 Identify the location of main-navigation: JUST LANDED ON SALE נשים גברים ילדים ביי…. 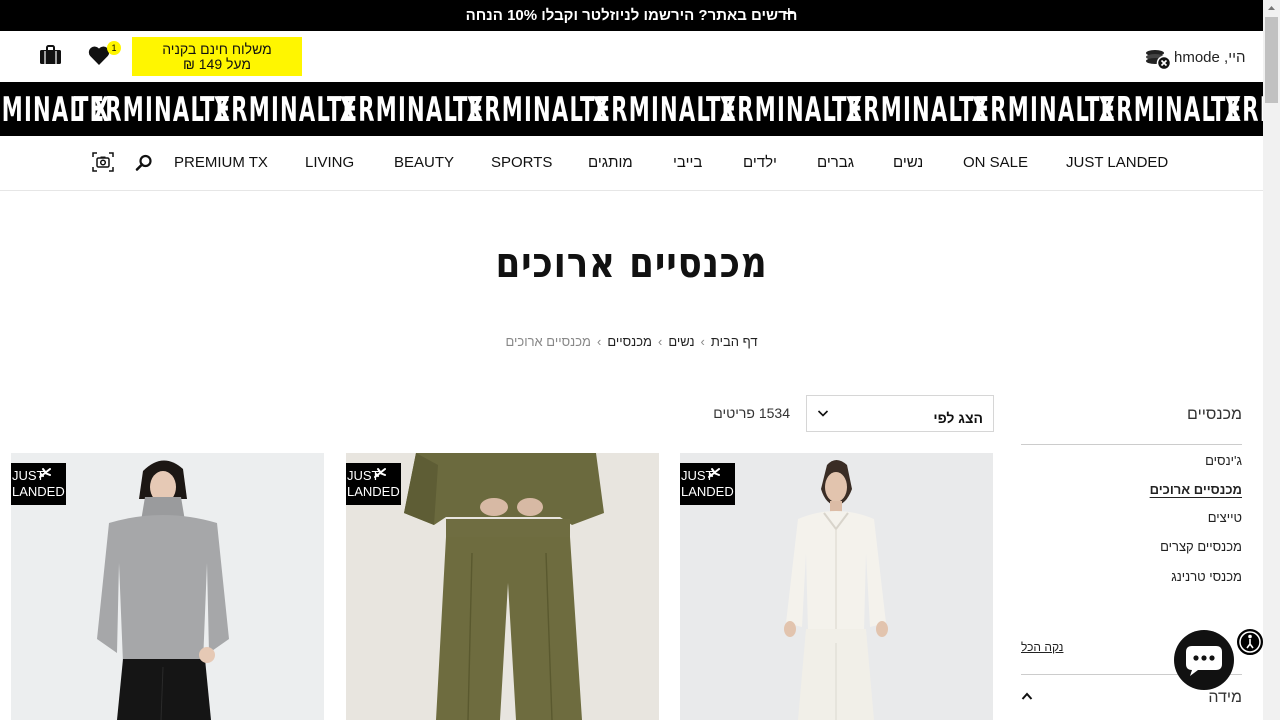
(631, 163).